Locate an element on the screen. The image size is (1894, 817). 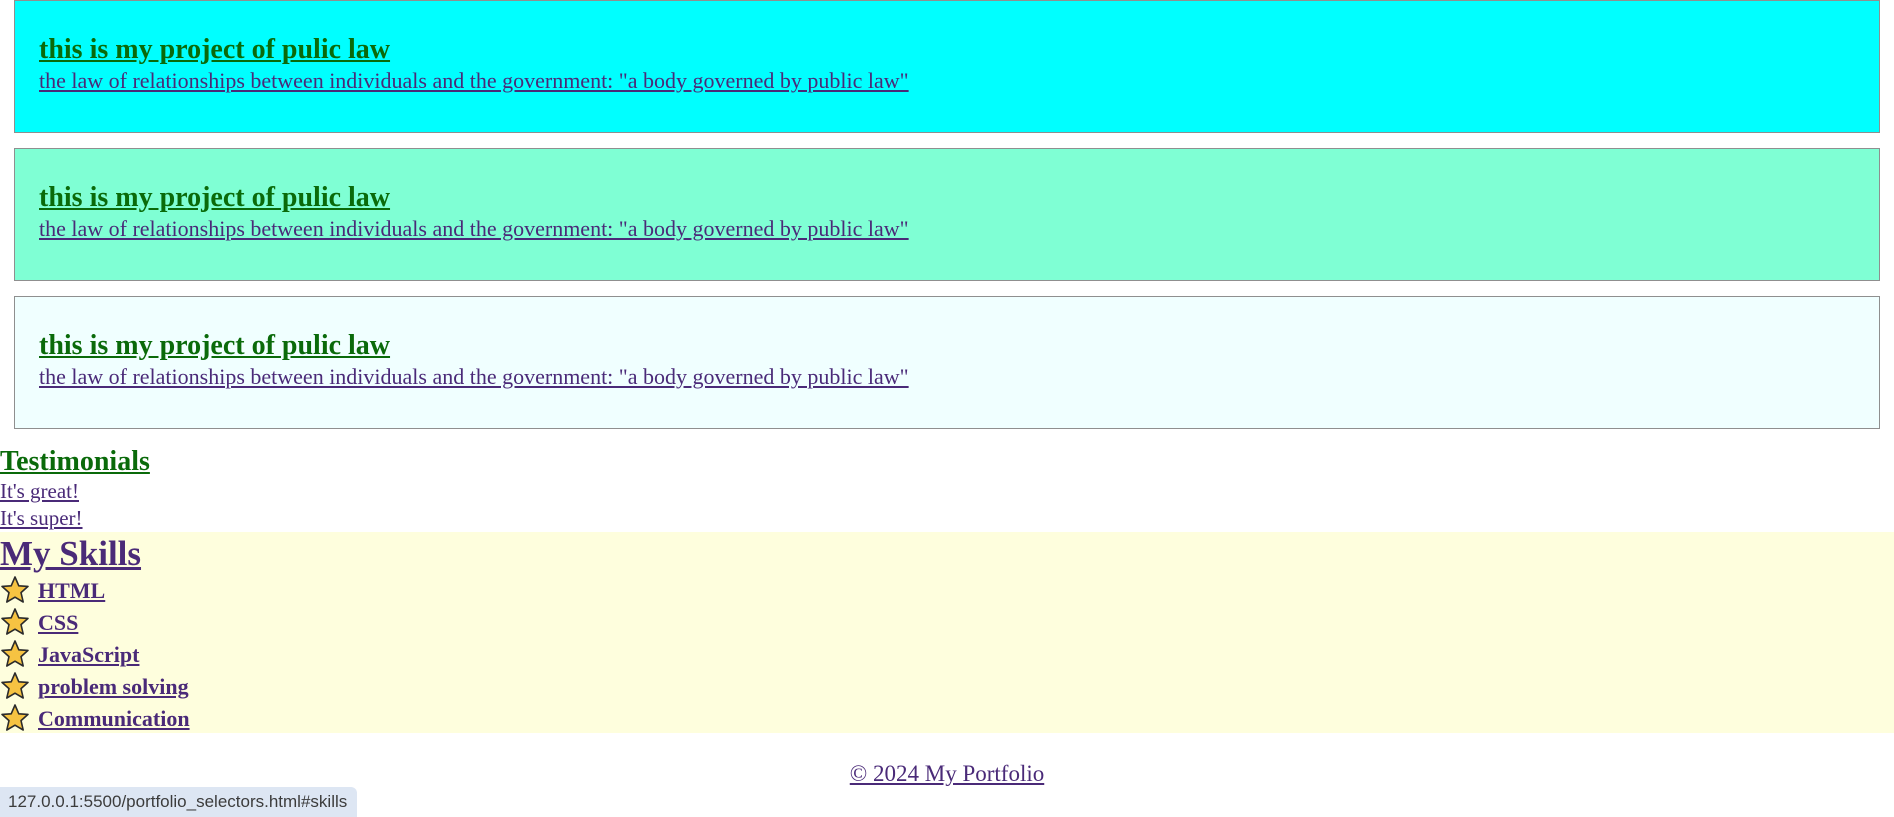
skill-item: CSS is located at coordinates (947, 623).